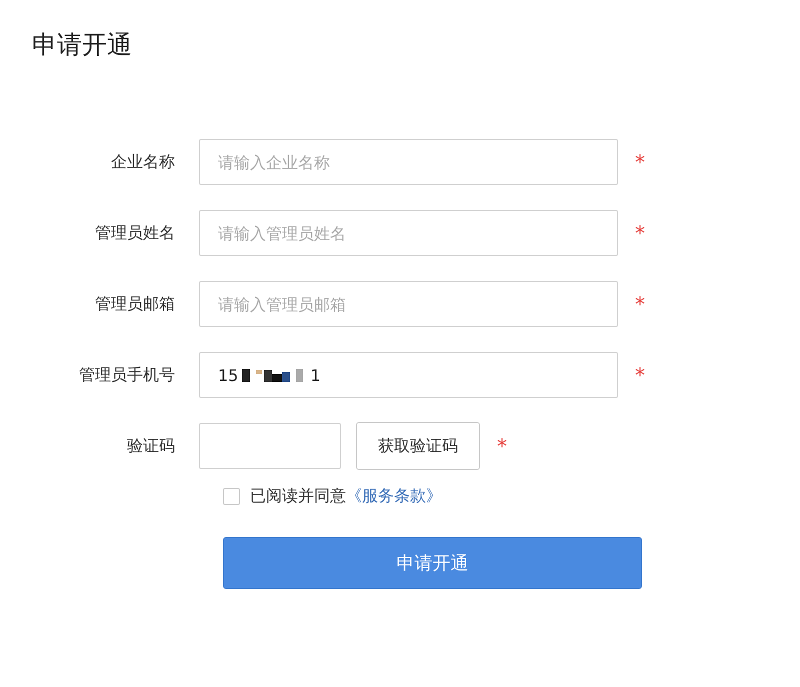 This screenshot has height=687, width=800. Describe the element at coordinates (408, 375) in the screenshot. I see `input-field: 15 1` at that location.